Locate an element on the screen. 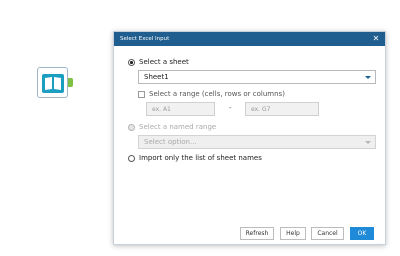 This screenshot has height=256, width=400. radio-select-sheet-label: Select a sheet is located at coordinates (164, 62).